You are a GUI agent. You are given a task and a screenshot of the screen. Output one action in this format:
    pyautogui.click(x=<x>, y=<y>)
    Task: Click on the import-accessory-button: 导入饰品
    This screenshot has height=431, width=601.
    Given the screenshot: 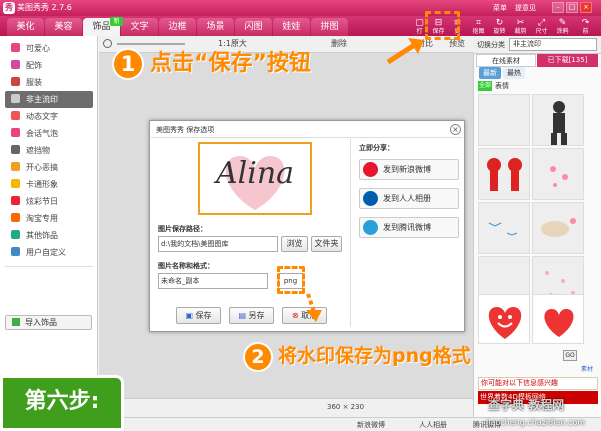 What is the action you would take?
    pyautogui.click(x=48, y=322)
    